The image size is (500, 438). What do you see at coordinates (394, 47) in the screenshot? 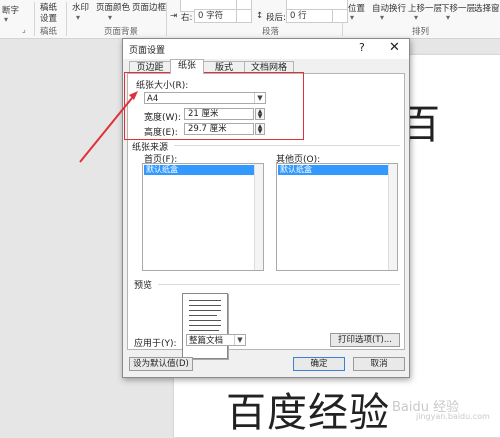
I see `close-icon: ✕` at bounding box center [394, 47].